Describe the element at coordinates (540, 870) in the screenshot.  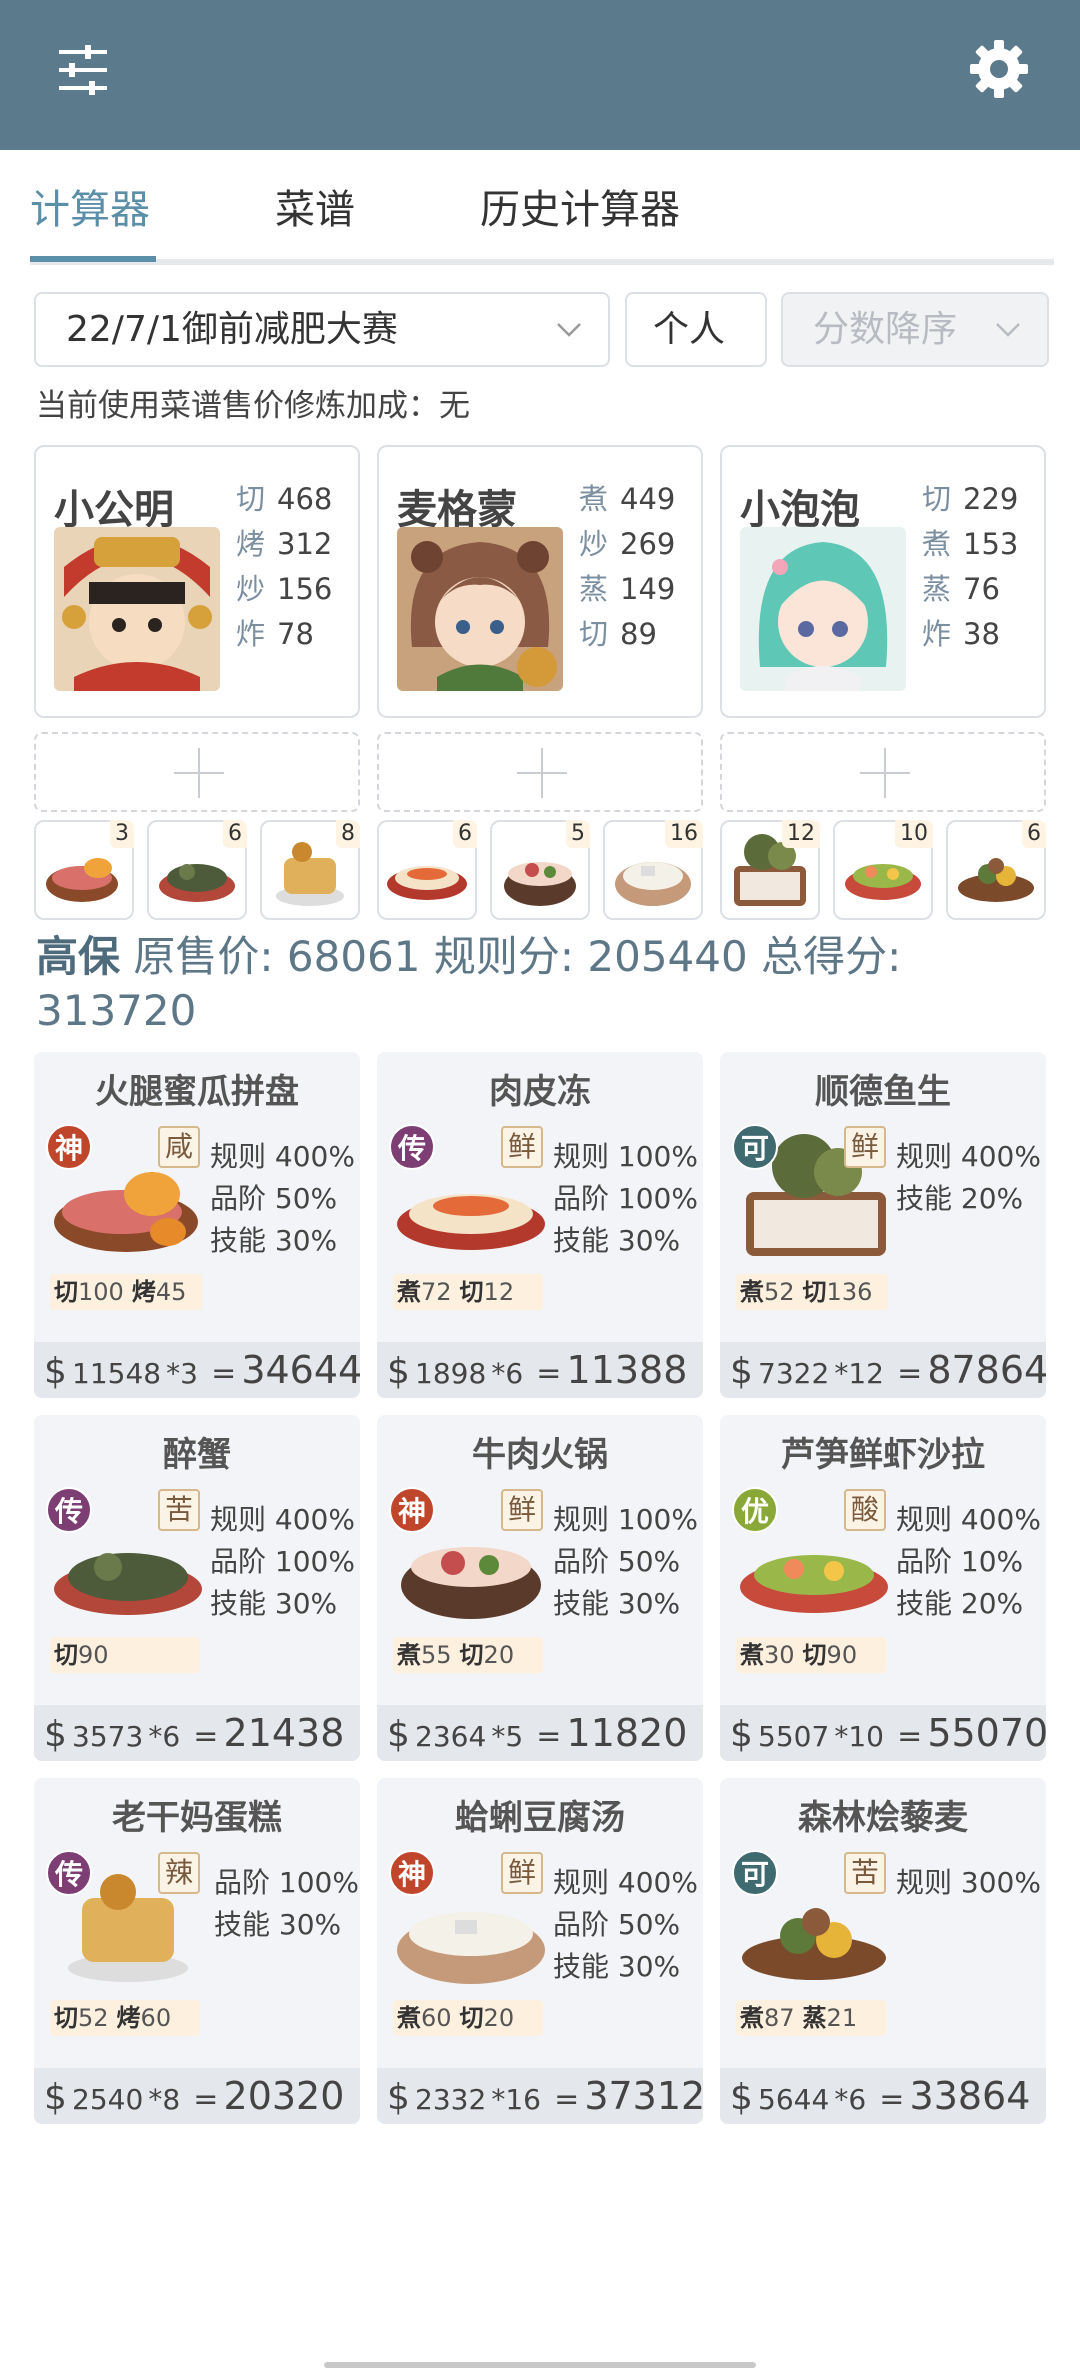
I see `dish-thumb: 5` at that location.